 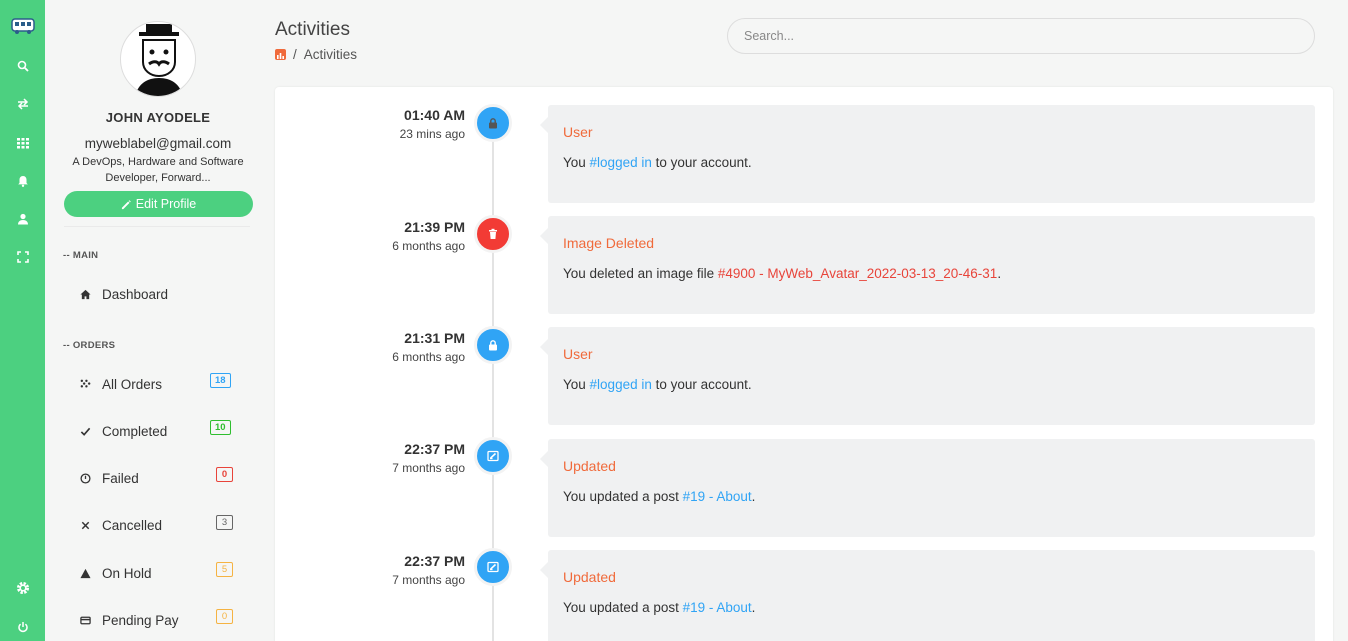 What do you see at coordinates (22, 320) in the screenshot?
I see `icon-rail` at bounding box center [22, 320].